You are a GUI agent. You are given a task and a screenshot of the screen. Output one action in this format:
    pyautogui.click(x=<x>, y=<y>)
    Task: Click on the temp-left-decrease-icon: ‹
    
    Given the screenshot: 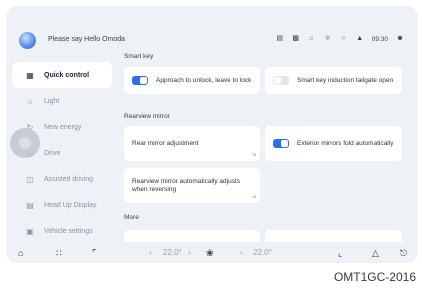 What is the action you would take?
    pyautogui.click(x=150, y=252)
    